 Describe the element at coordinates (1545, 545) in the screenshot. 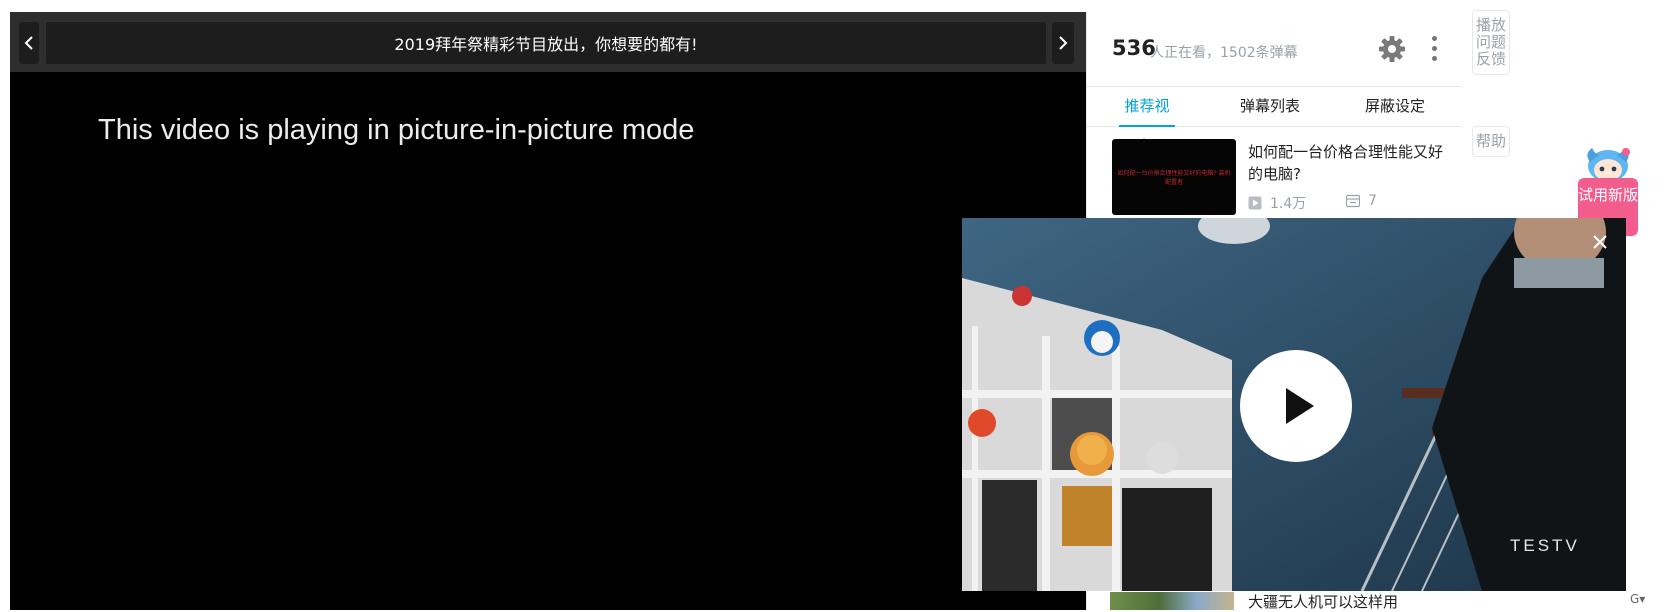

I see `channel-watermark: TESTV` at that location.